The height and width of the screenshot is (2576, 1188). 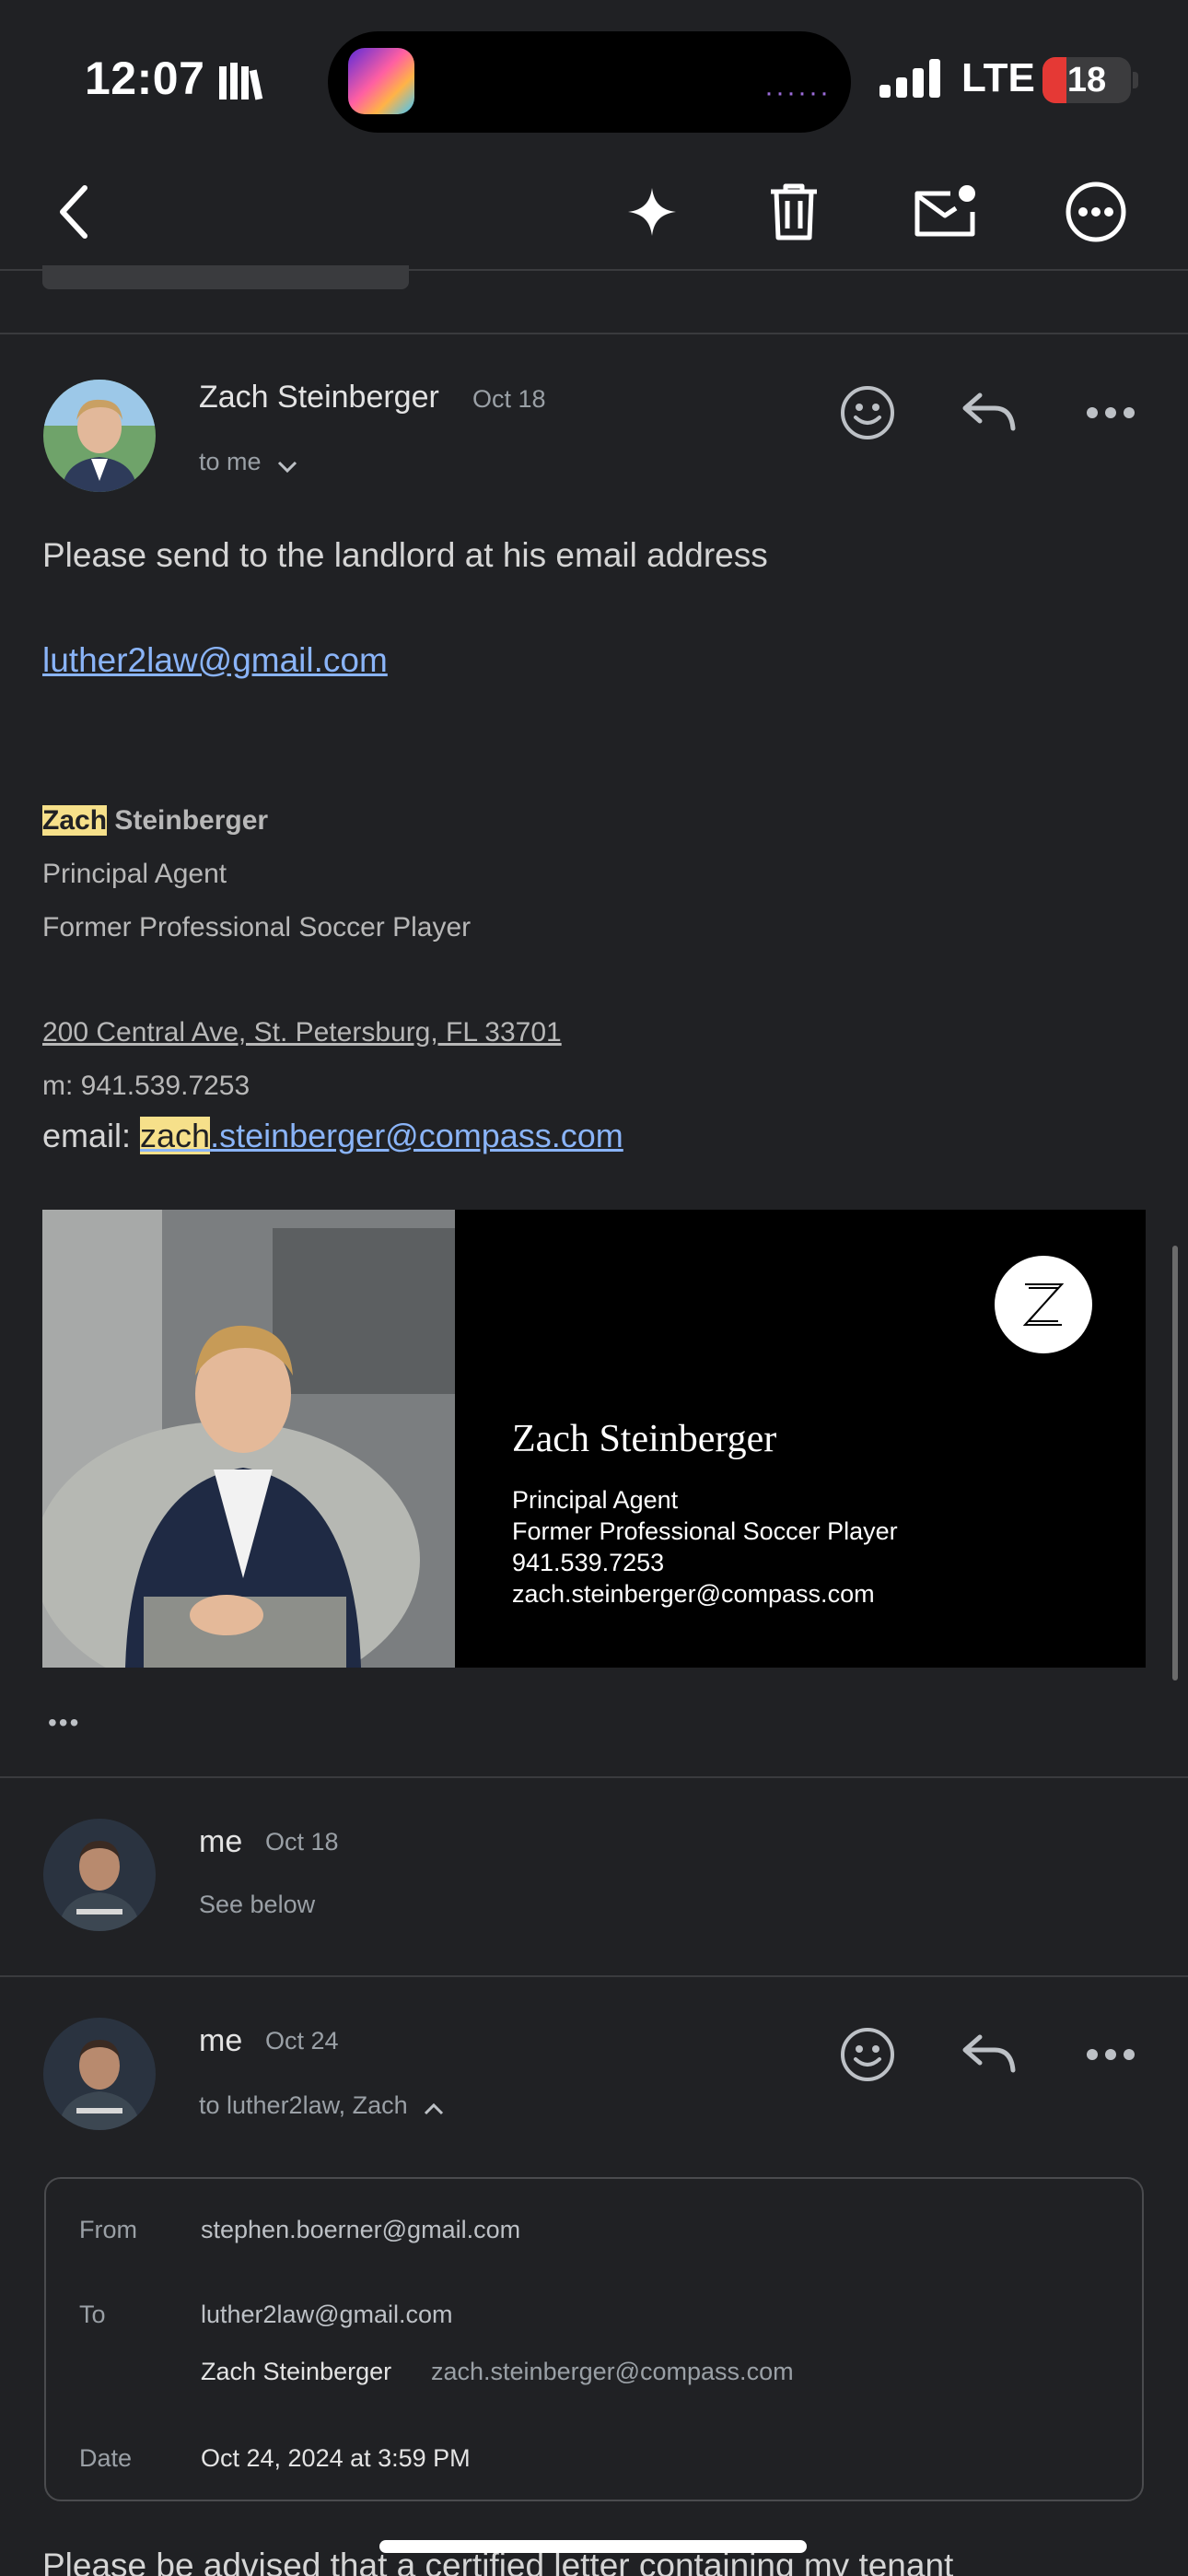 I want to click on mail-unread-icon, so click(x=945, y=211).